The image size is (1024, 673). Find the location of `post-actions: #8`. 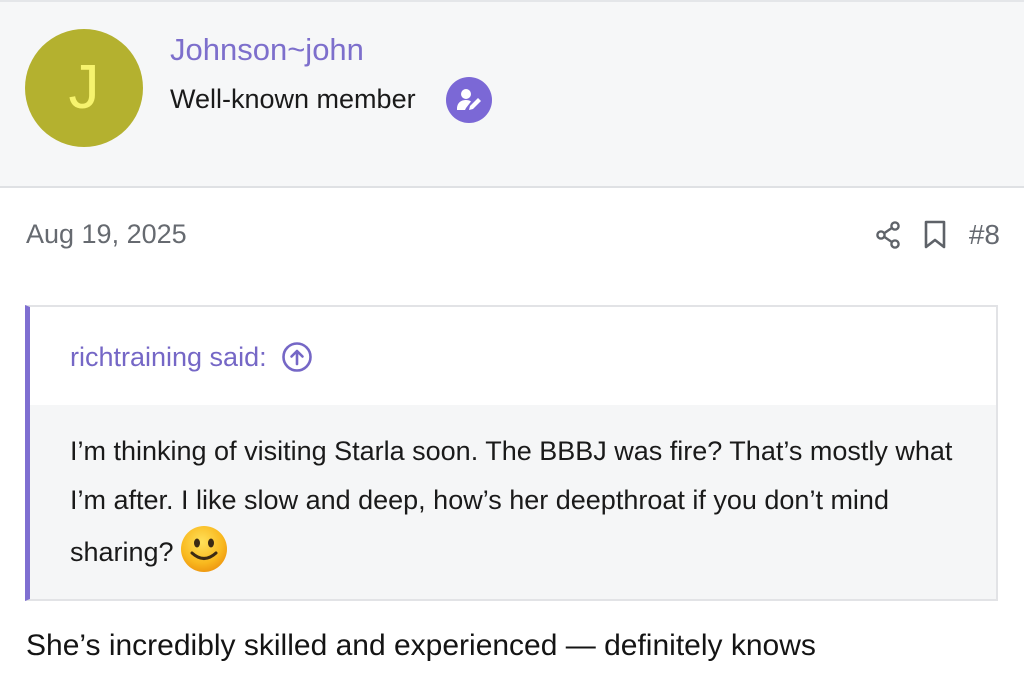

post-actions: #8 is located at coordinates (937, 235).